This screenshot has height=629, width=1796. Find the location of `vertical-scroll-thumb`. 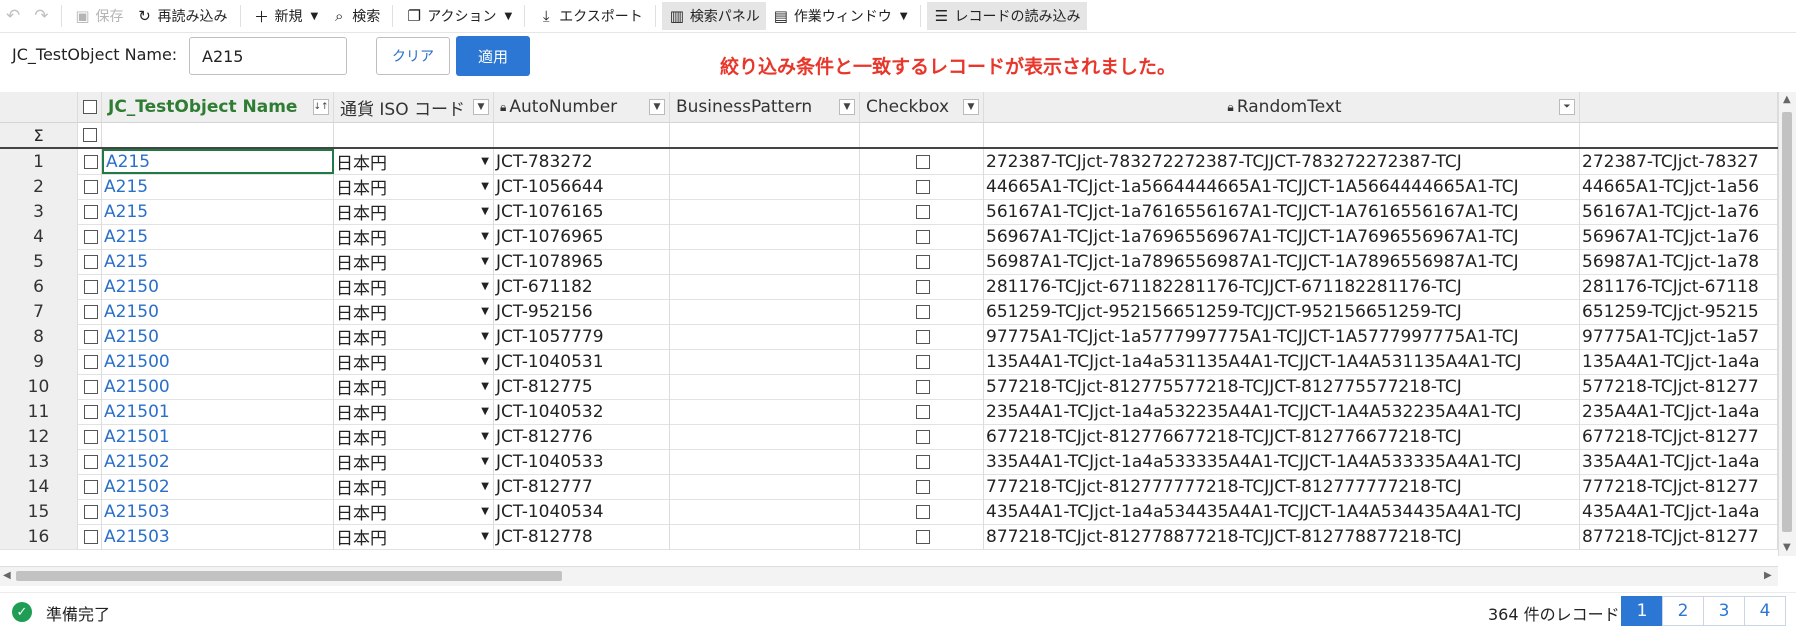

vertical-scroll-thumb is located at coordinates (1787, 322).